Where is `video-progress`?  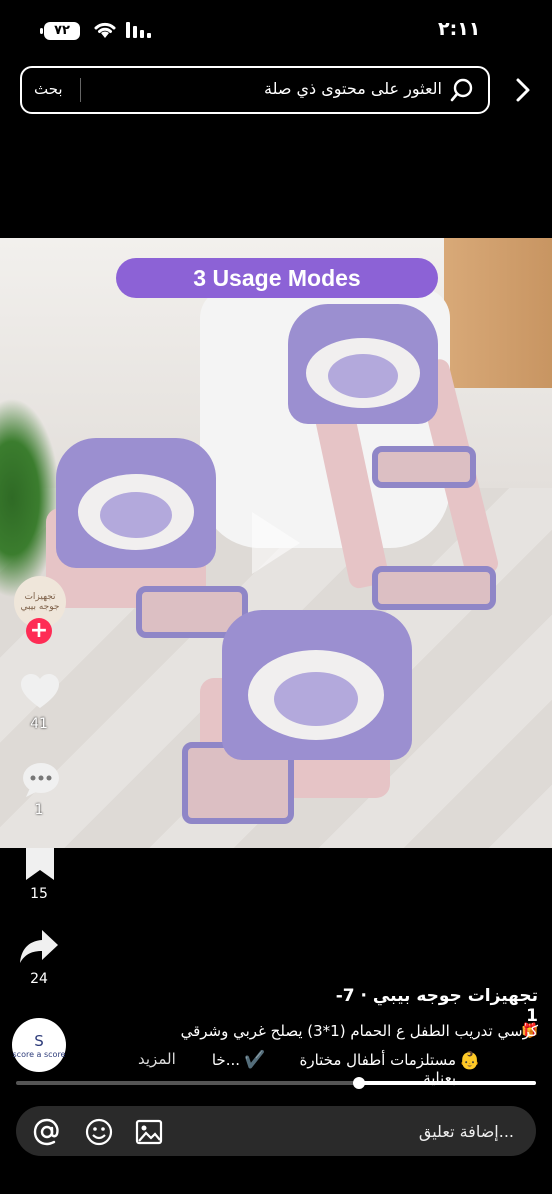
video-progress is located at coordinates (276, 1083).